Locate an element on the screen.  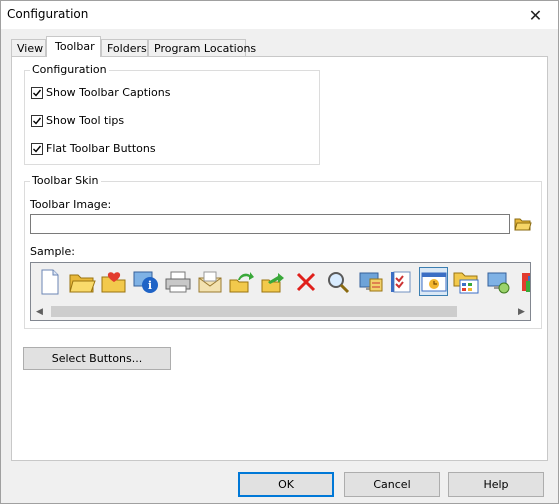
search-icon is located at coordinates (337, 281).